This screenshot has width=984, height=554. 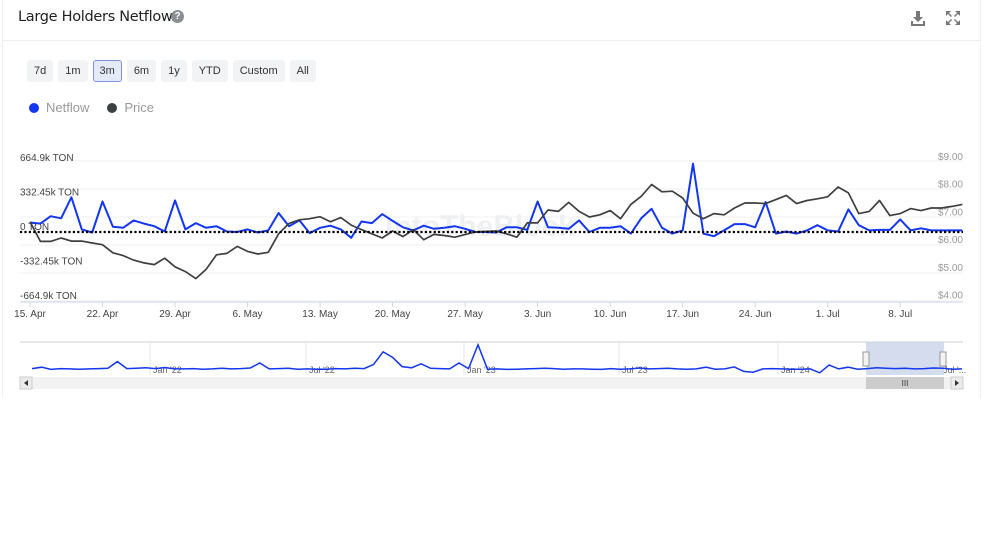 What do you see at coordinates (950, 240) in the screenshot?
I see `y-right-tick-label: $6.00` at bounding box center [950, 240].